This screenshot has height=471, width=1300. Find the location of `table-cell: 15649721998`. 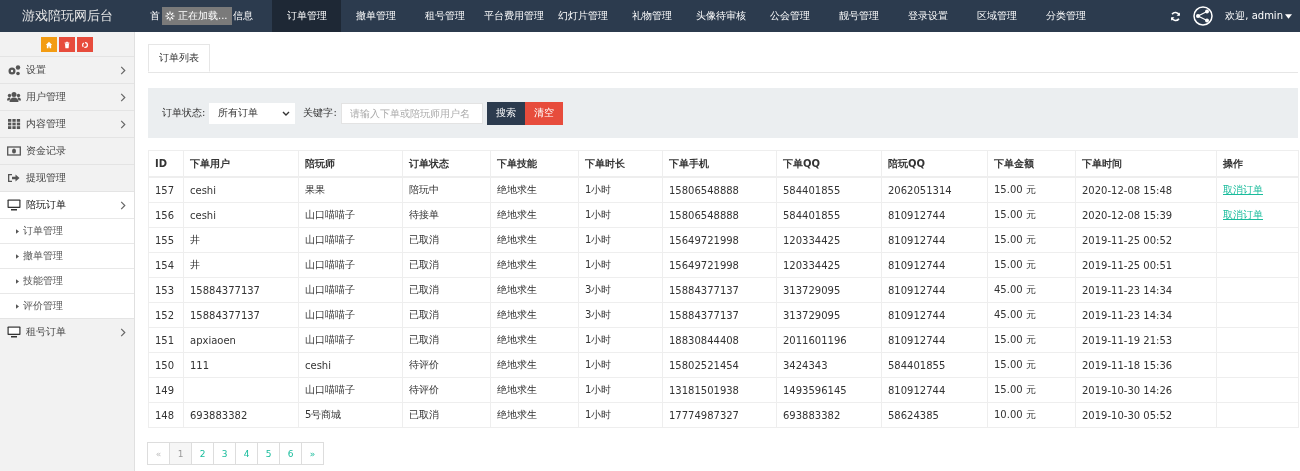

table-cell: 15649721998 is located at coordinates (719, 265).